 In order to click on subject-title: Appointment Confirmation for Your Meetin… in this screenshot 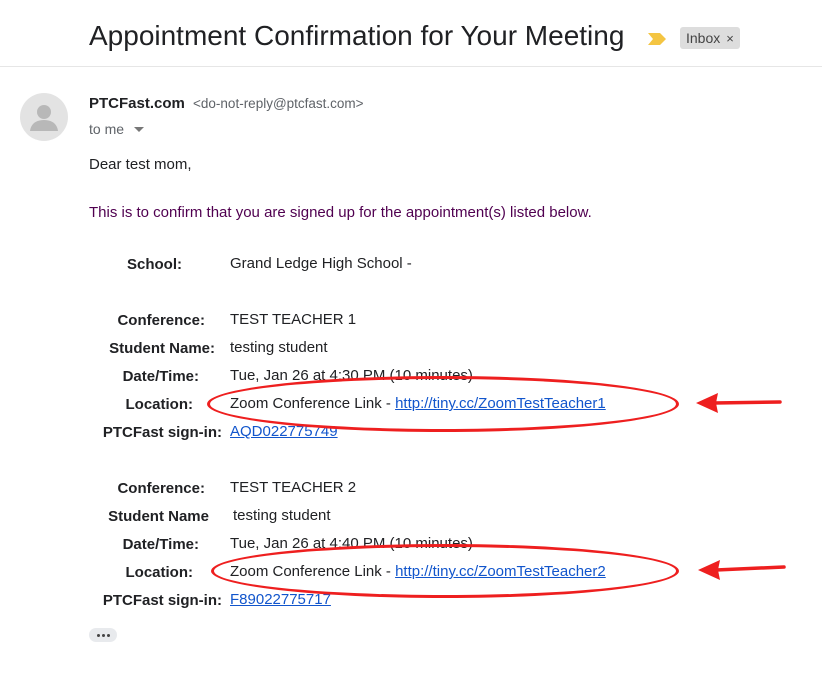, I will do `click(357, 35)`.